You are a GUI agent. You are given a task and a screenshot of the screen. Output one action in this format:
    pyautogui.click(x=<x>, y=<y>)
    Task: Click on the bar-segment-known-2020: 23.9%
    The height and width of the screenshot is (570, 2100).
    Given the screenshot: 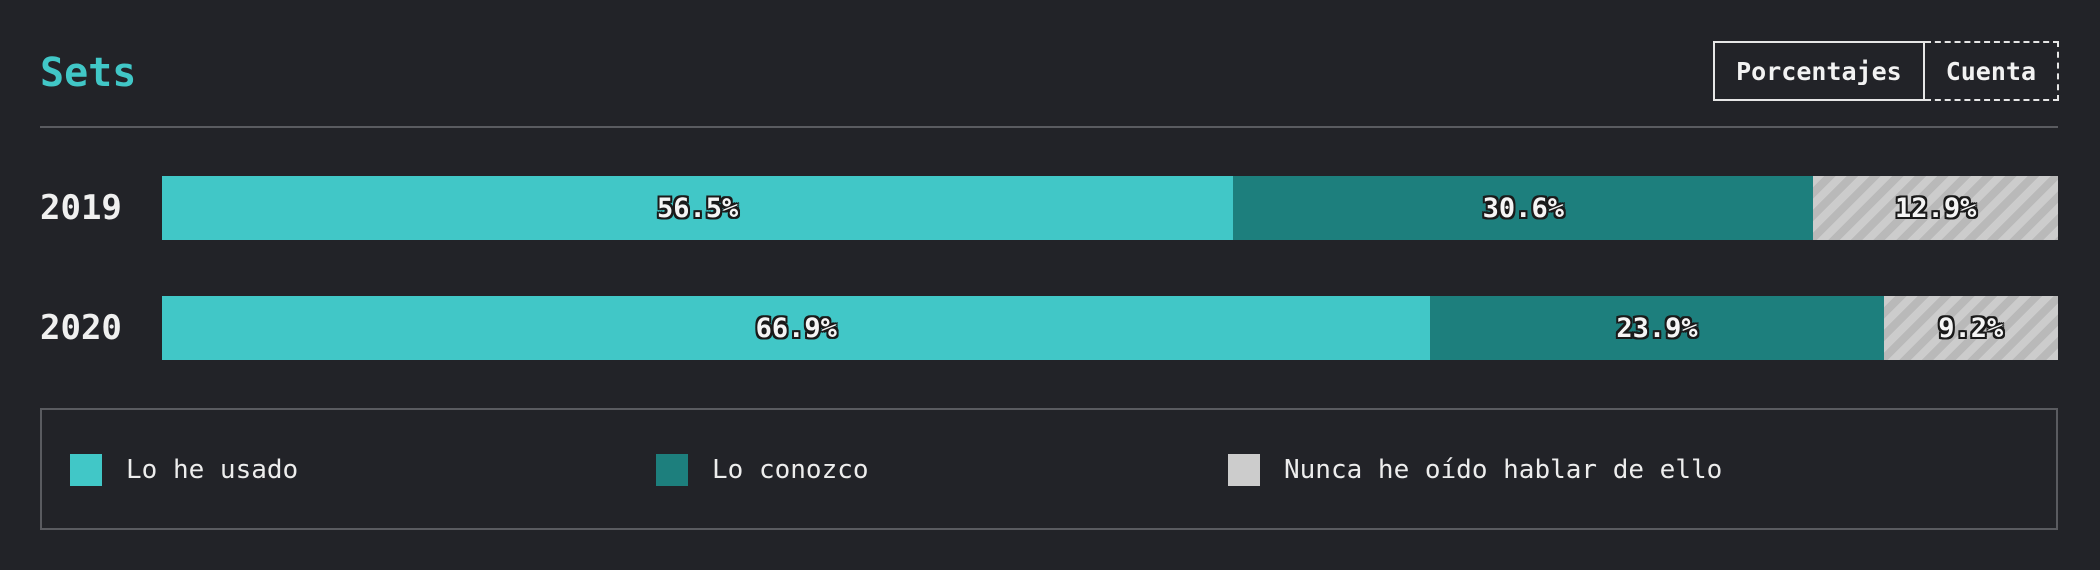 What is the action you would take?
    pyautogui.click(x=1657, y=328)
    